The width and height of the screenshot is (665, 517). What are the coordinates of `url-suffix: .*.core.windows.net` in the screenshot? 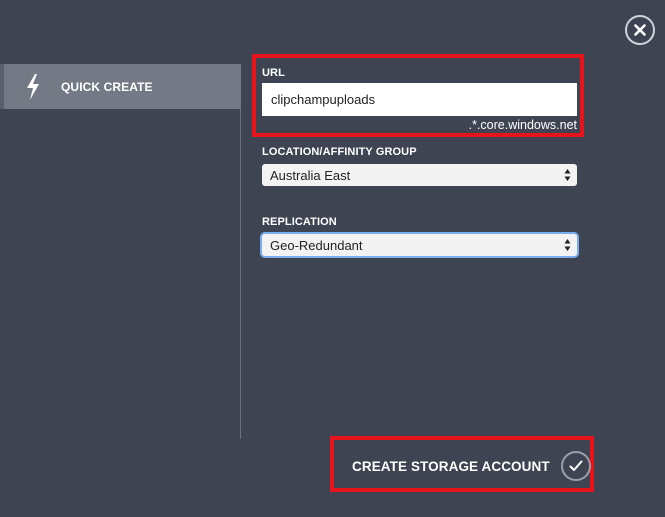 It's located at (522, 125).